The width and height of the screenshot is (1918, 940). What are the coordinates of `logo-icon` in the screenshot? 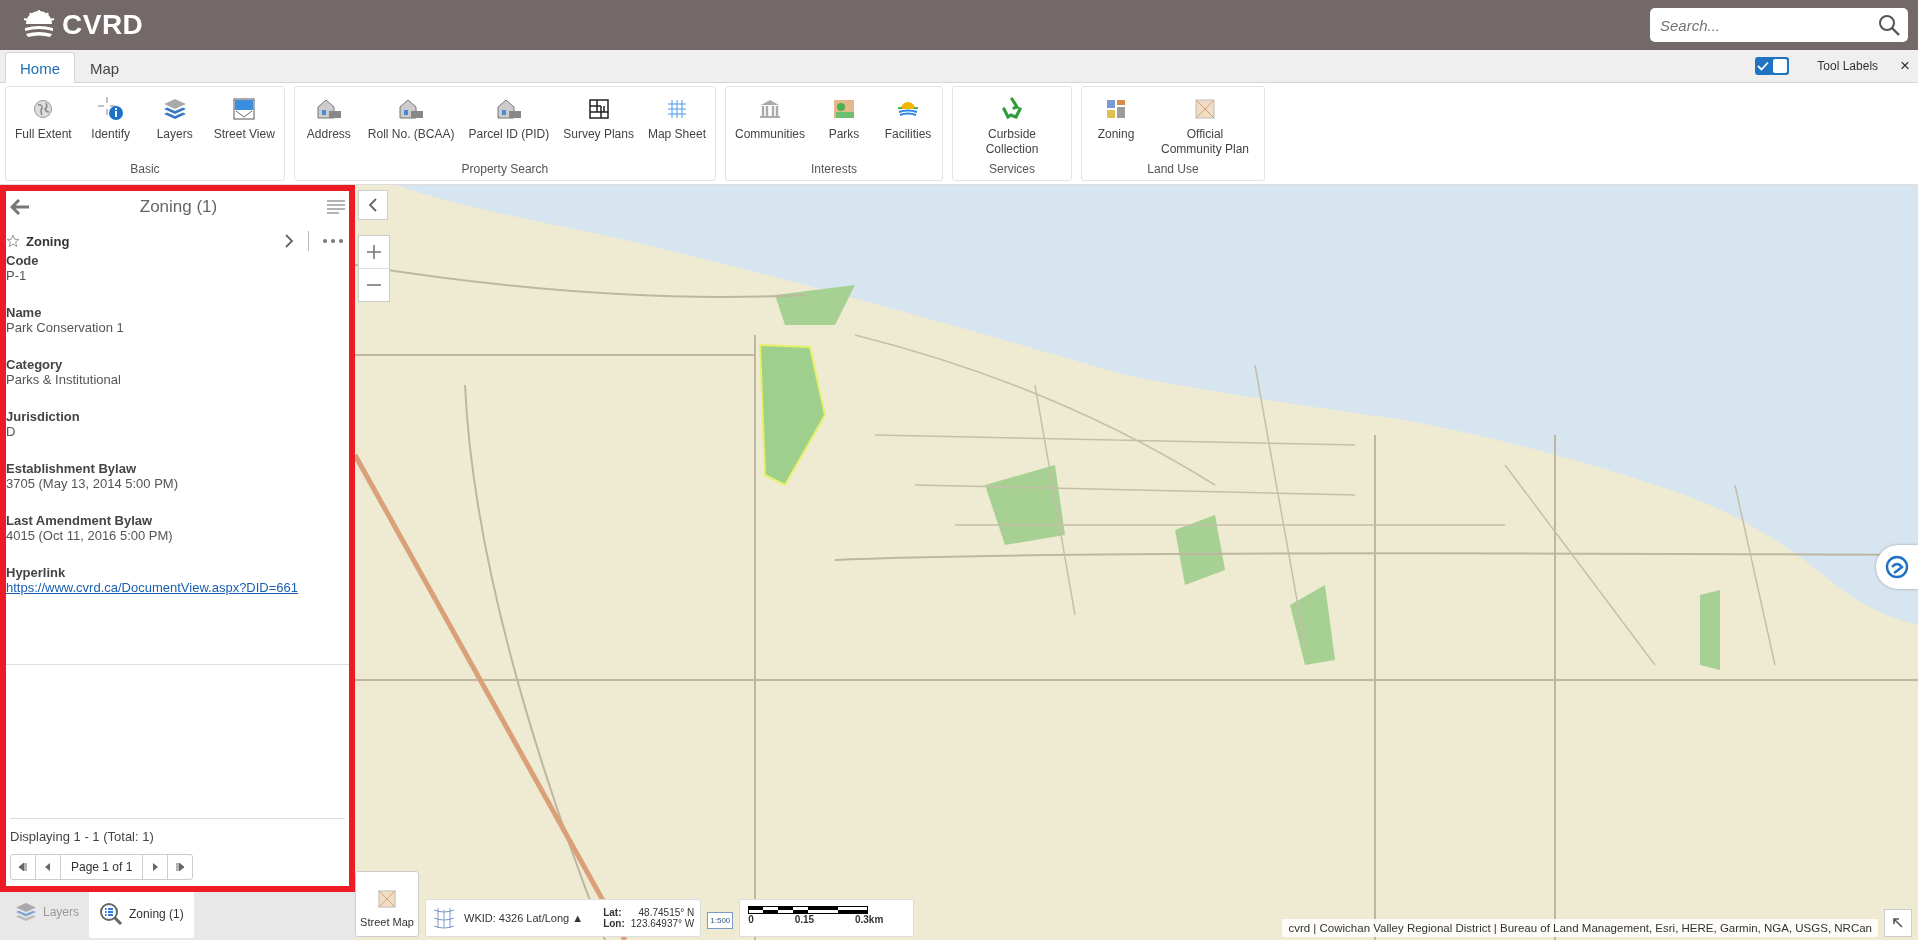 It's located at (39, 25).